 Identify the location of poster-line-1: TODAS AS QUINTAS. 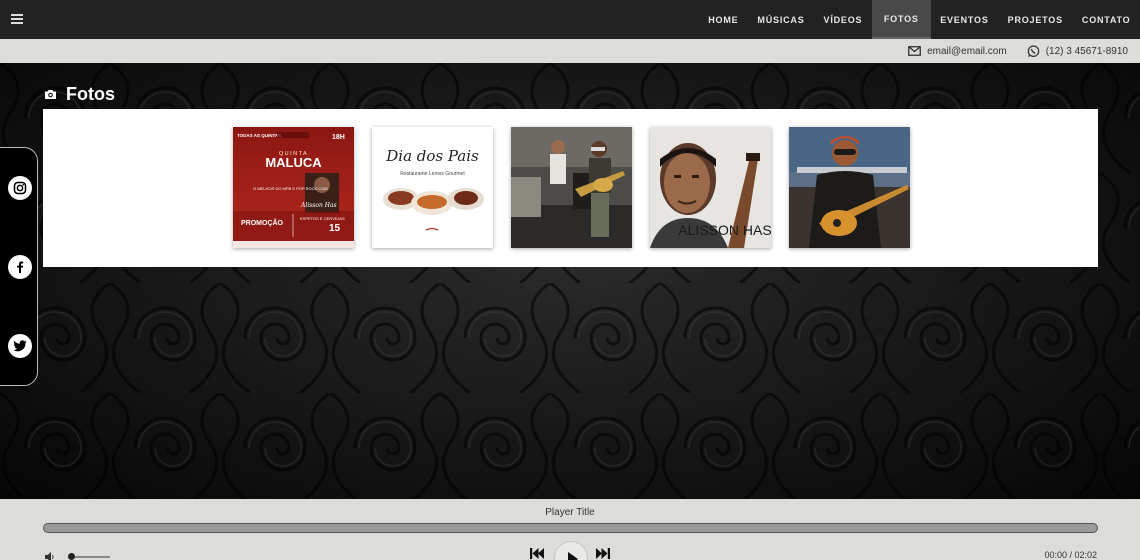
(259, 135).